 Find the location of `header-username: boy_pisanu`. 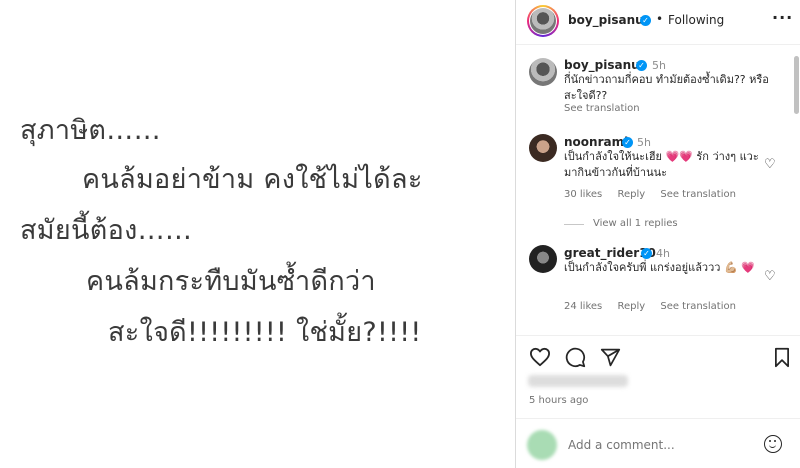

header-username: boy_pisanu is located at coordinates (606, 20).